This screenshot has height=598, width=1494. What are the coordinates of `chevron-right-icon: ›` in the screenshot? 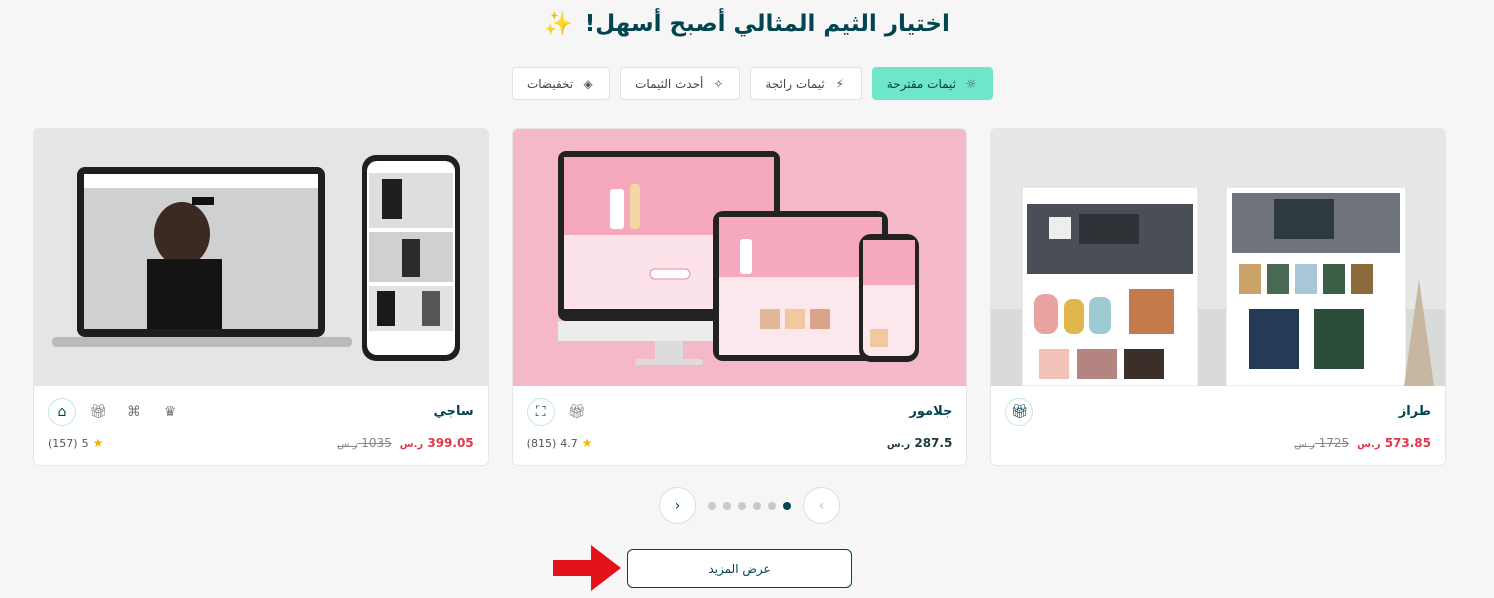 It's located at (821, 505).